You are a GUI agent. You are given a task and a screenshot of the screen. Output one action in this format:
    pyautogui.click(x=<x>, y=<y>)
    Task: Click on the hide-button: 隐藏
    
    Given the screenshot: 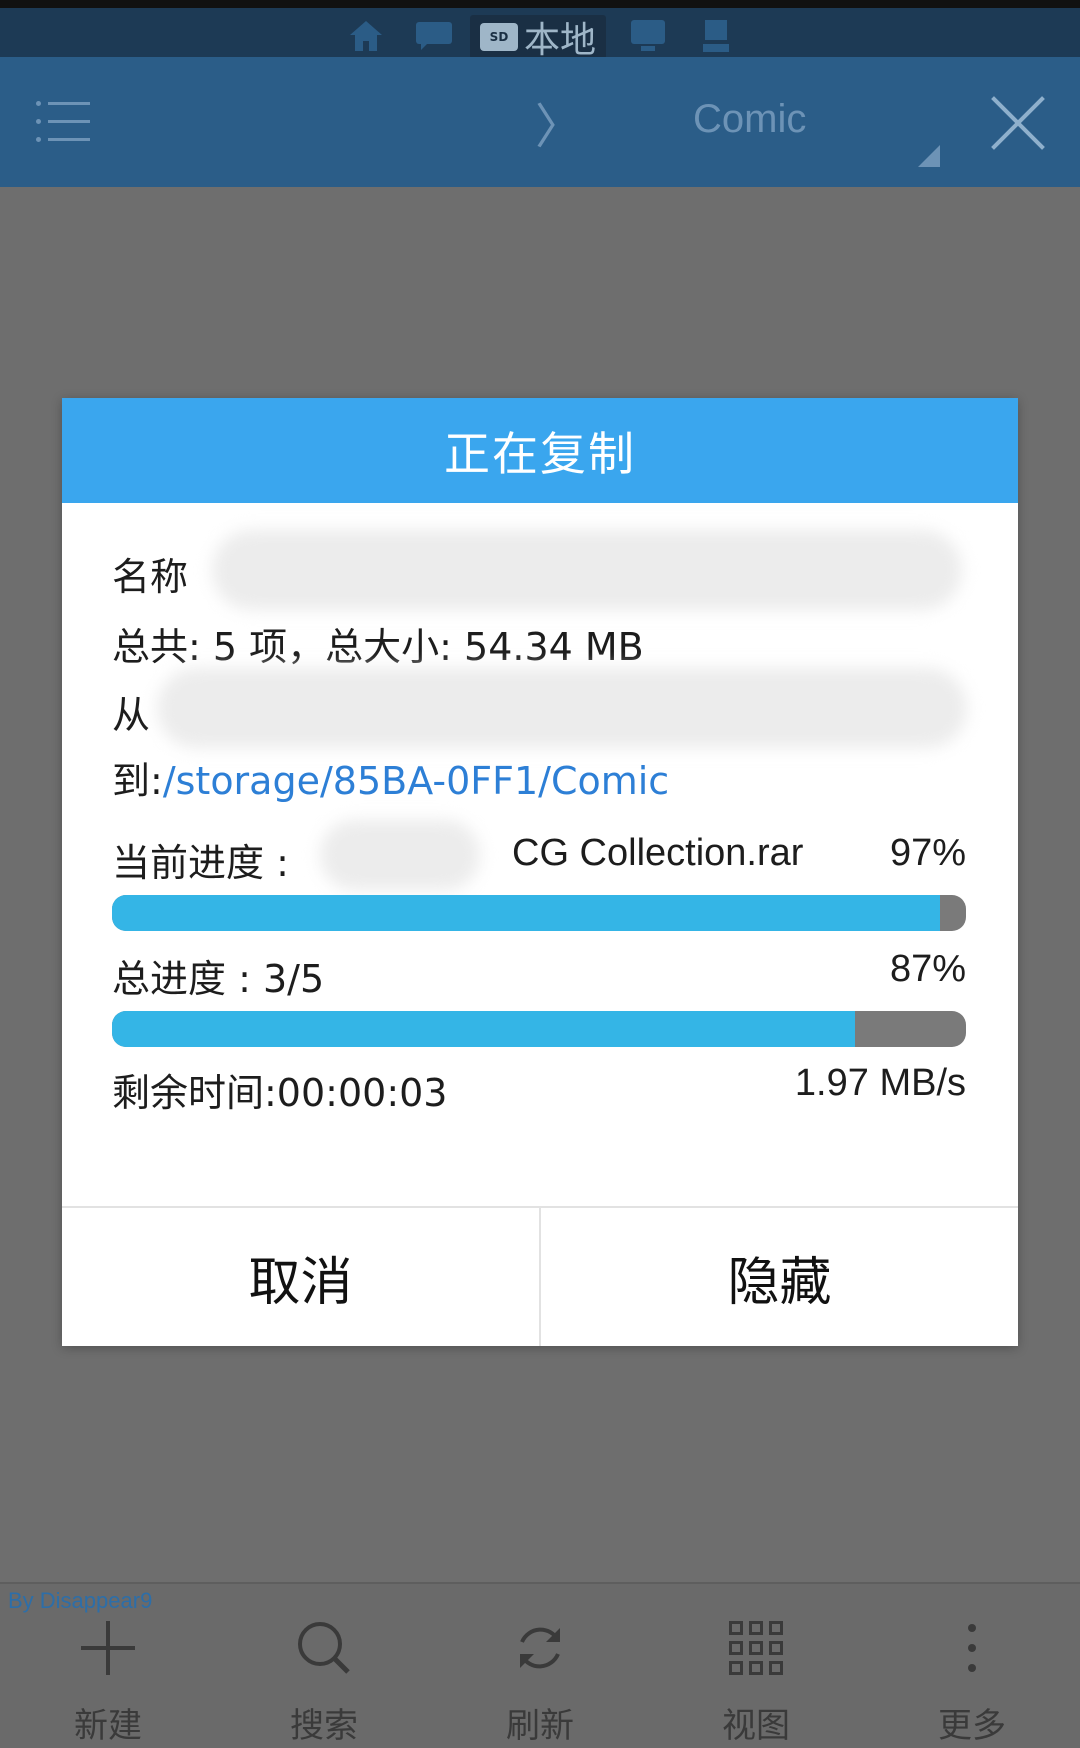 What is the action you would take?
    pyautogui.click(x=778, y=1277)
    